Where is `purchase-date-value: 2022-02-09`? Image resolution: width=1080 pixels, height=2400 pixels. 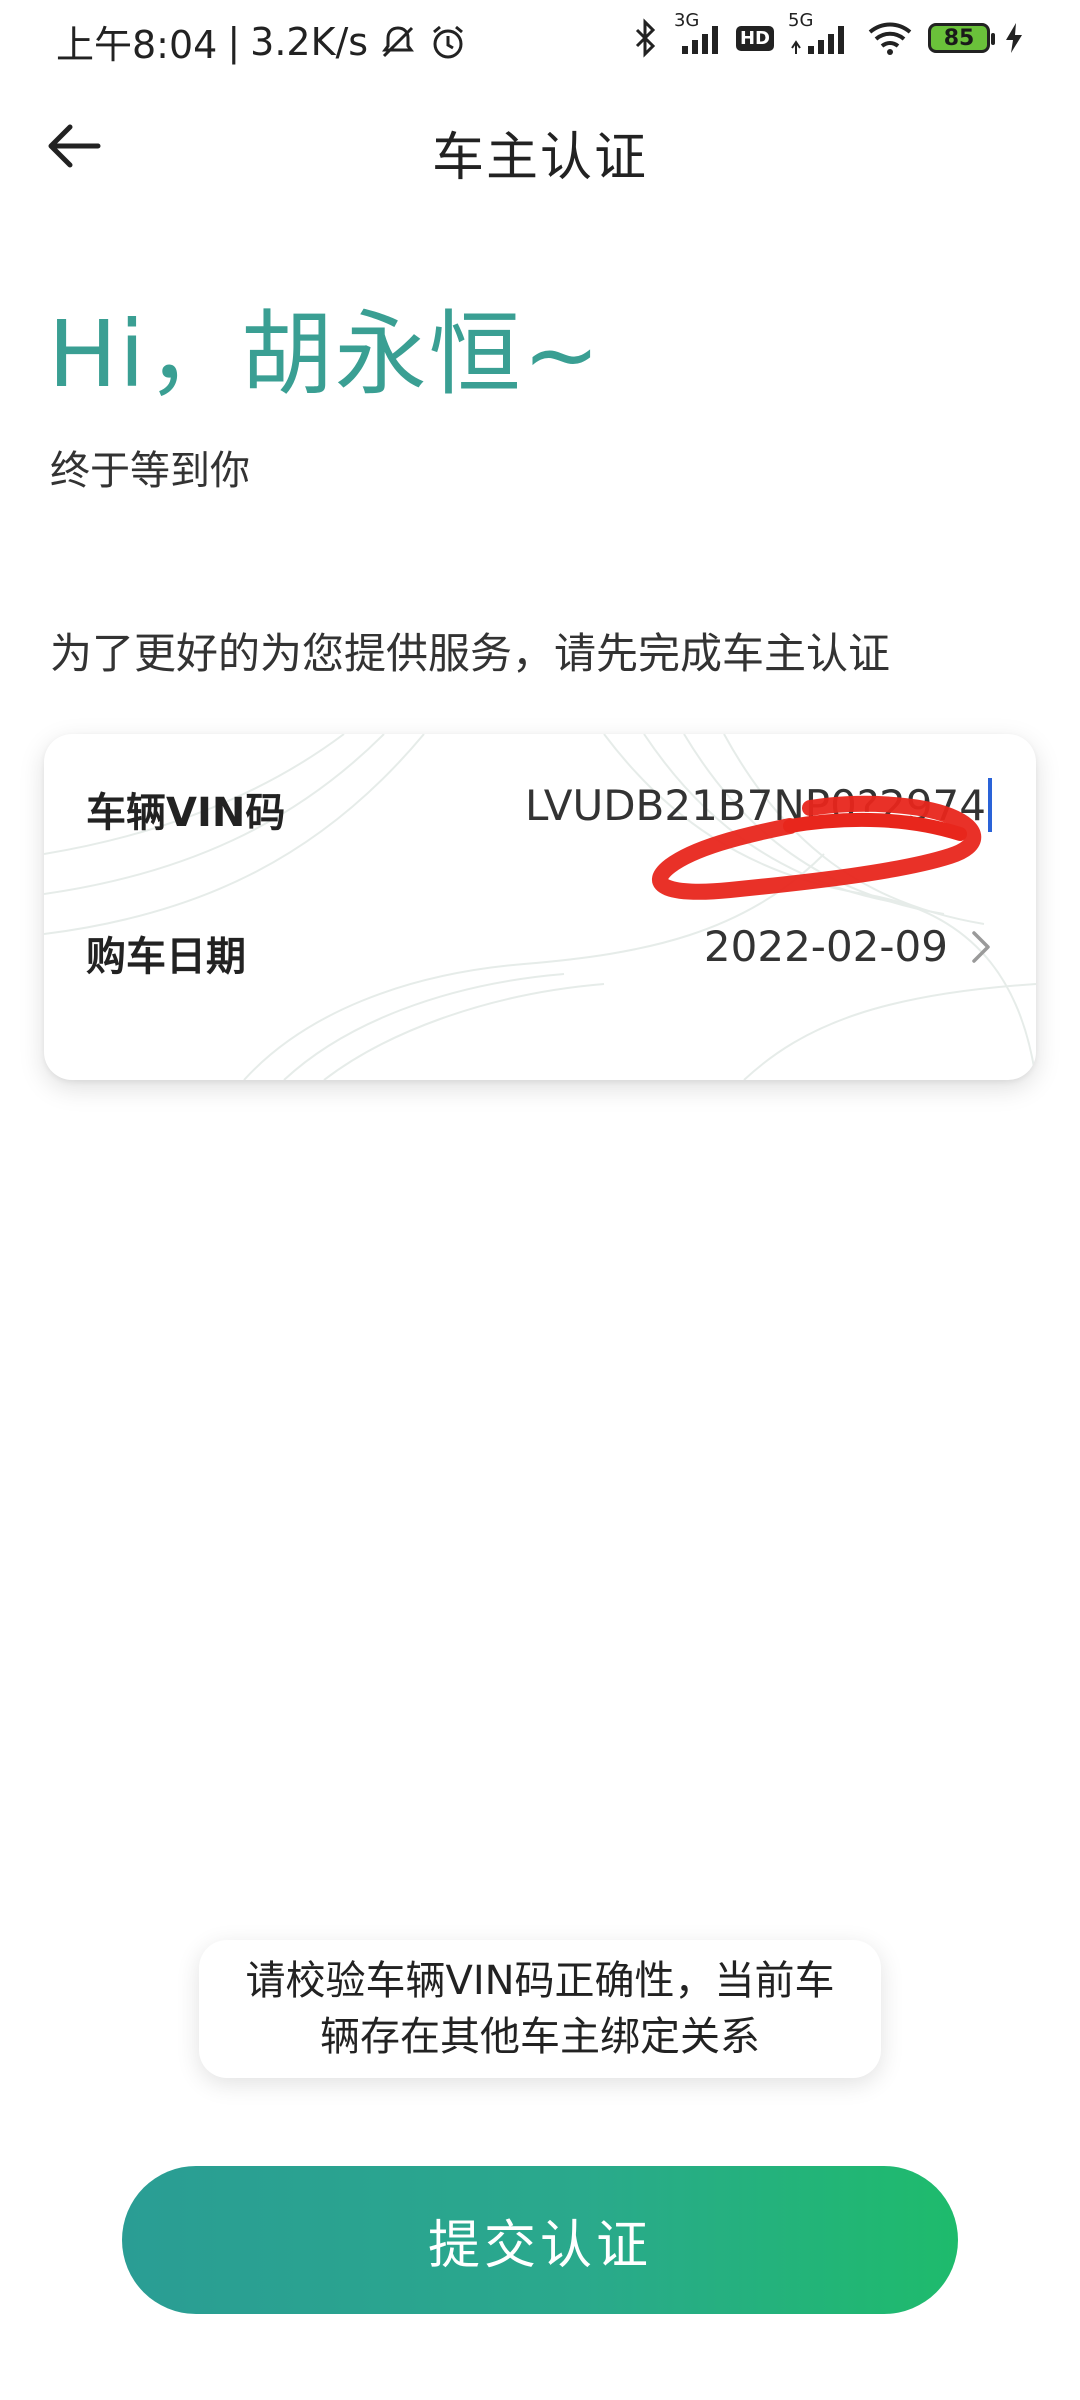 purchase-date-value: 2022-02-09 is located at coordinates (825, 946).